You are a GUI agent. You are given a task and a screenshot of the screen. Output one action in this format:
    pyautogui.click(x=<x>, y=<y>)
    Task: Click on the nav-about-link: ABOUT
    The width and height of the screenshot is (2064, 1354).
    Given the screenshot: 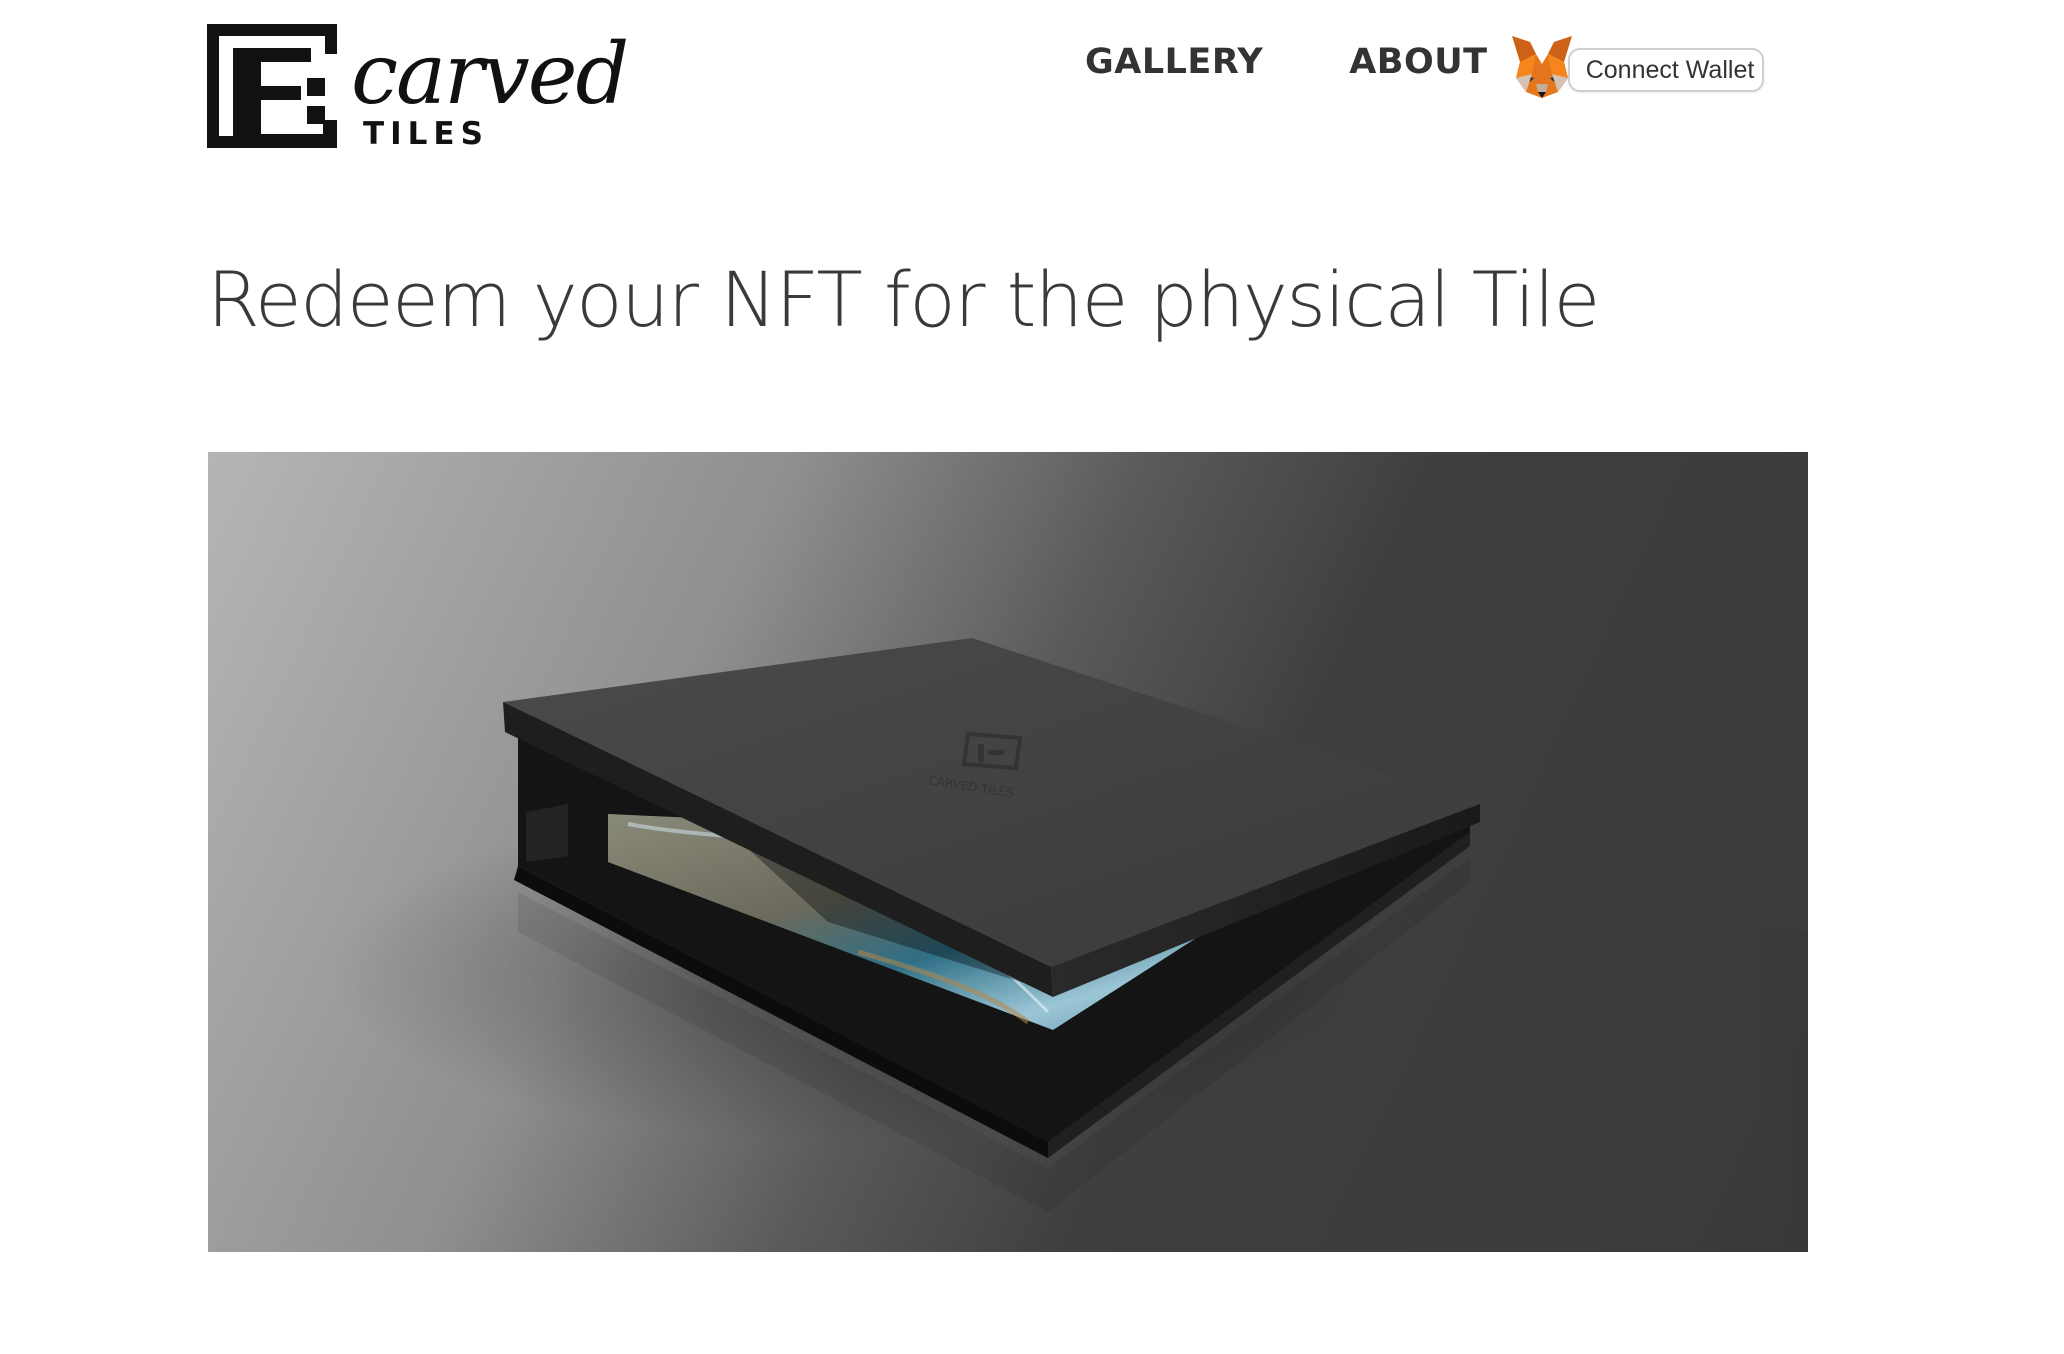 What is the action you would take?
    pyautogui.click(x=1418, y=62)
    